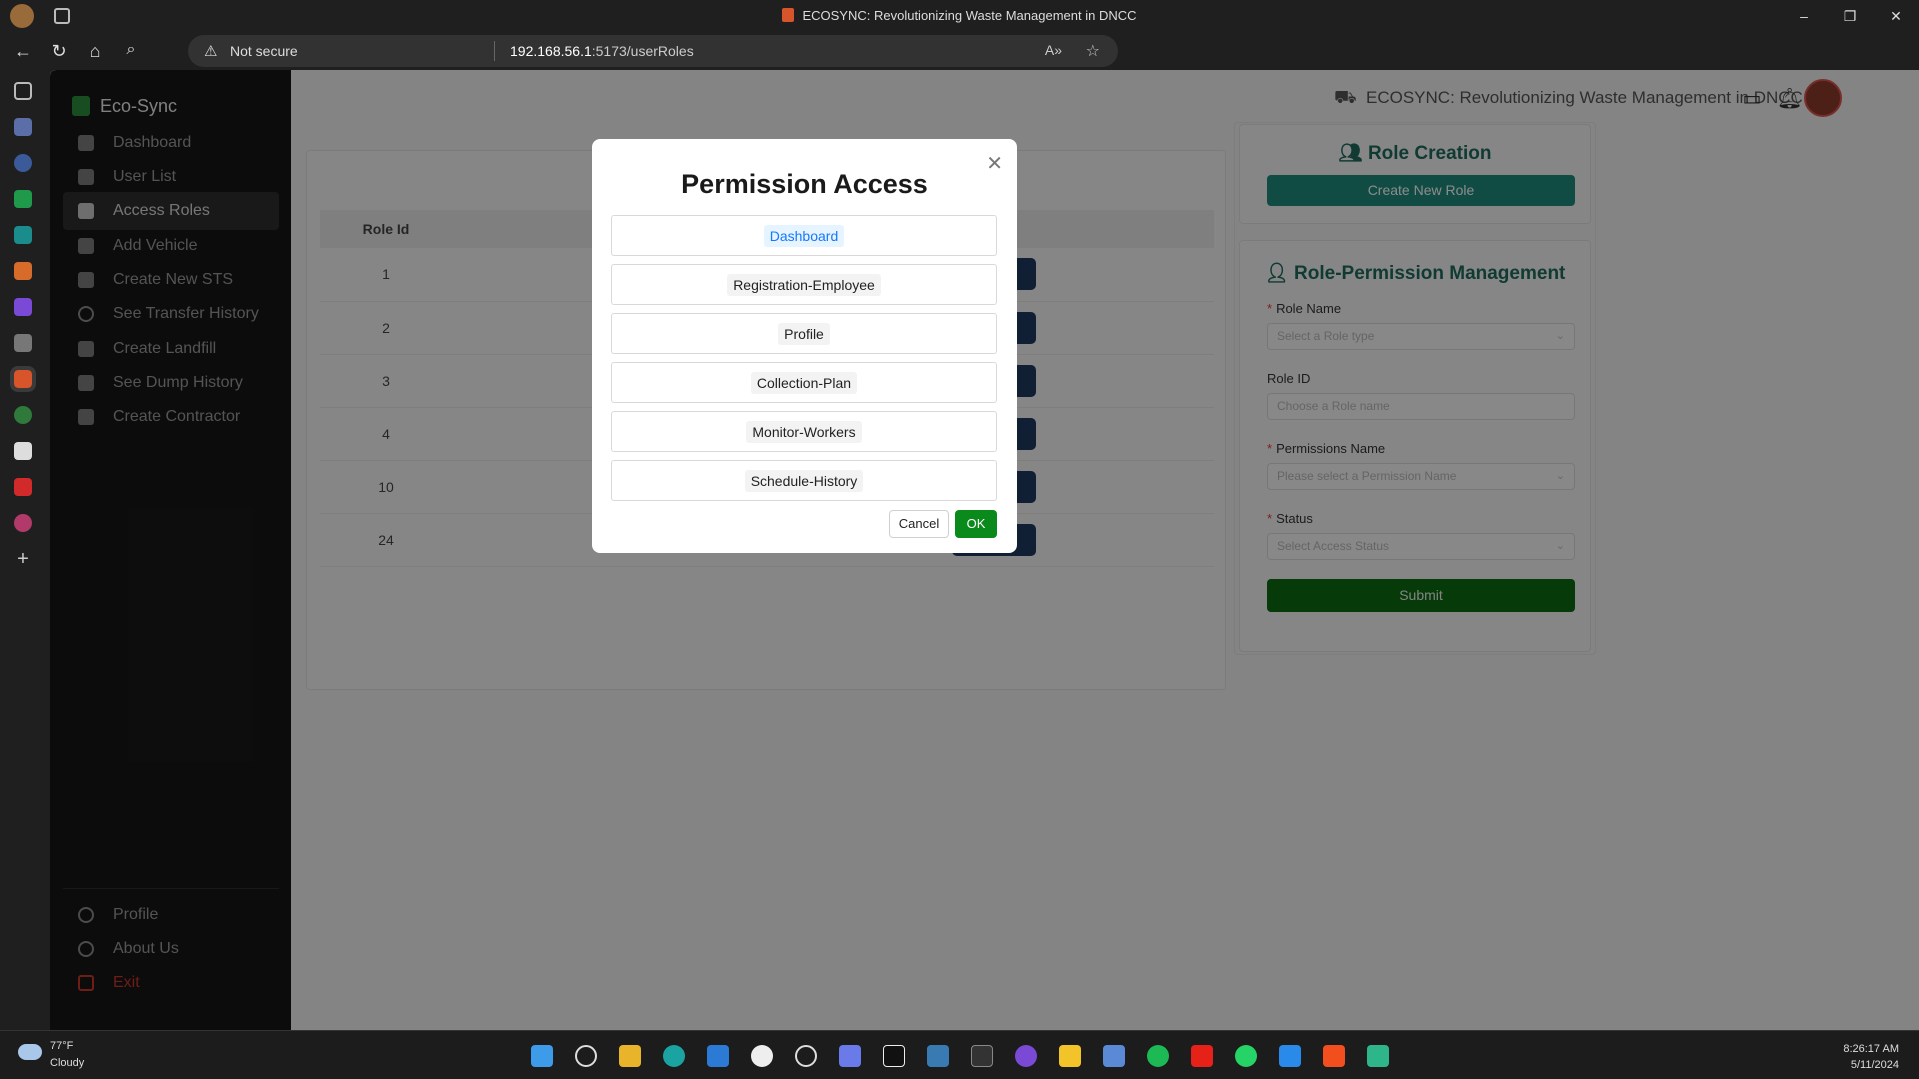 This screenshot has height=1079, width=1919. I want to click on terminal-icon, so click(982, 1056).